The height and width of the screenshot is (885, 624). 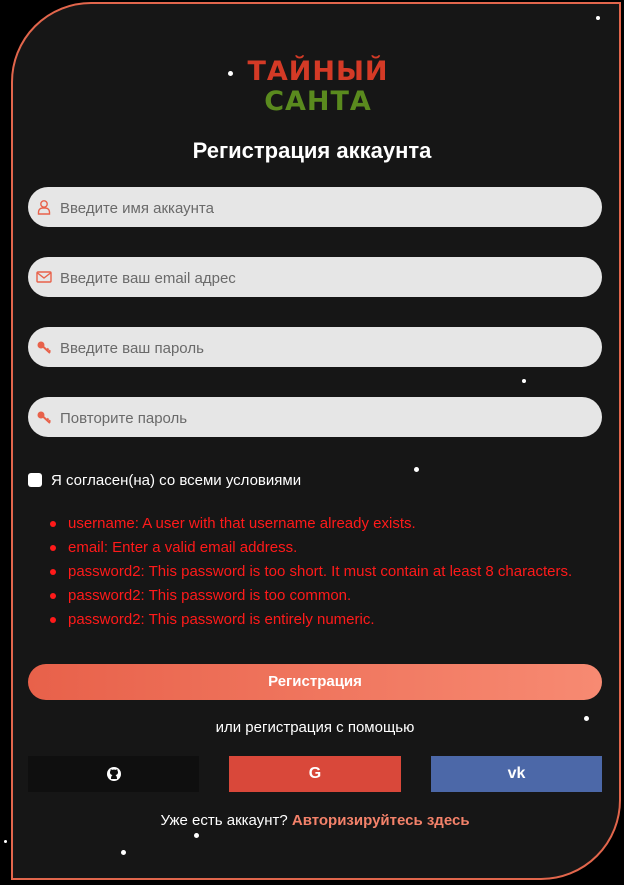 I want to click on error-item: email: Enter a valid email address., so click(x=311, y=548).